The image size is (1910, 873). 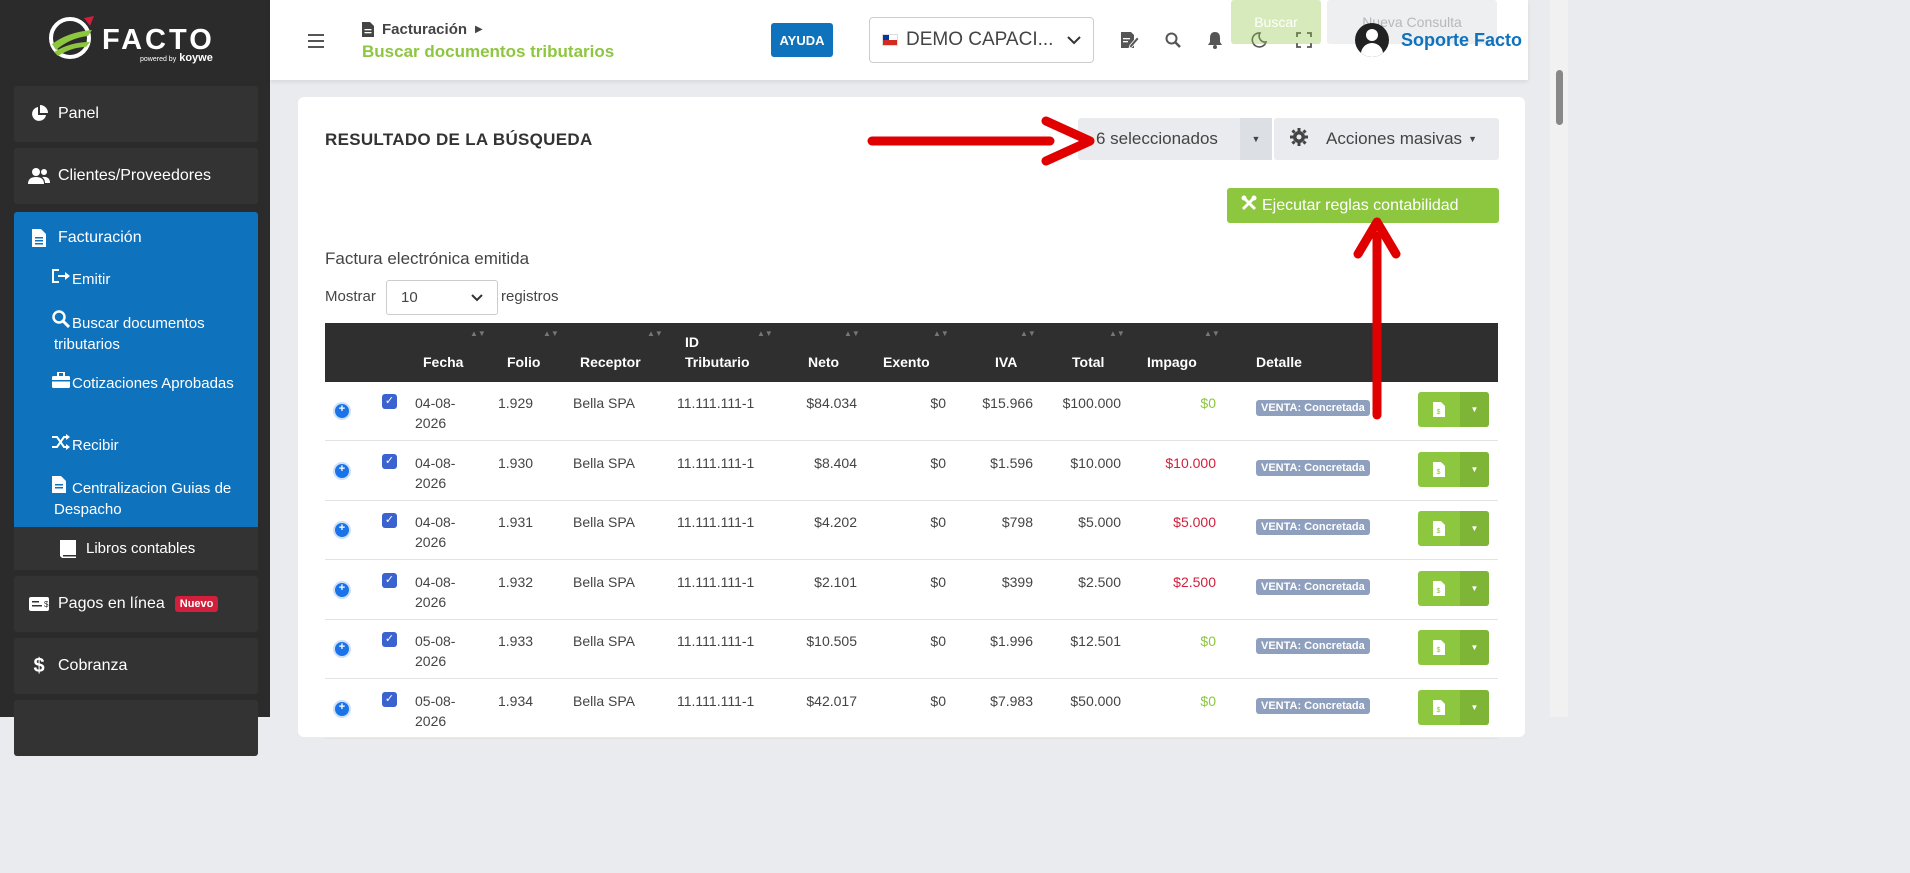 What do you see at coordinates (1130, 40) in the screenshot?
I see `edit-document-icon` at bounding box center [1130, 40].